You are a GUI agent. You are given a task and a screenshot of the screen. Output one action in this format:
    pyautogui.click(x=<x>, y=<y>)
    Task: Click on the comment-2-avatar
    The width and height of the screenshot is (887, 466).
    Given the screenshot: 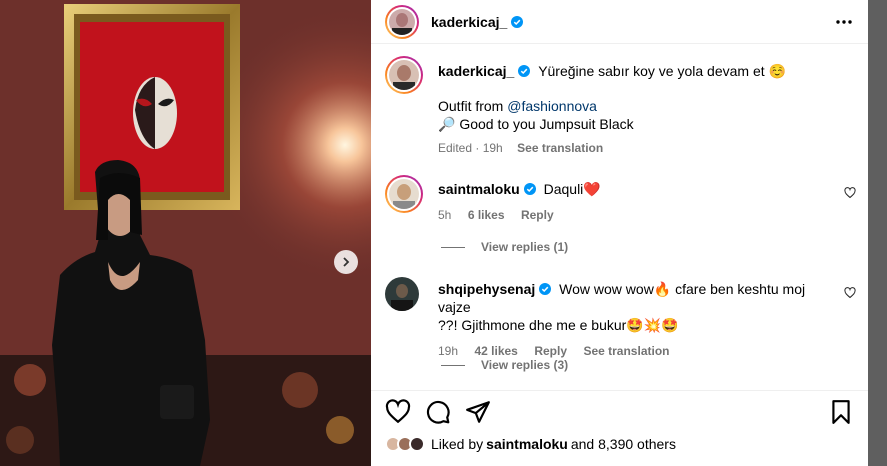 What is the action you would take?
    pyautogui.click(x=402, y=294)
    